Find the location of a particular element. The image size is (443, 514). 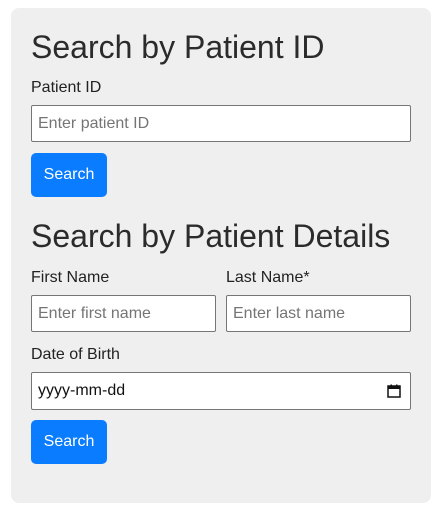

dob-date-input: yyyy-mm-dd is located at coordinates (221, 391).